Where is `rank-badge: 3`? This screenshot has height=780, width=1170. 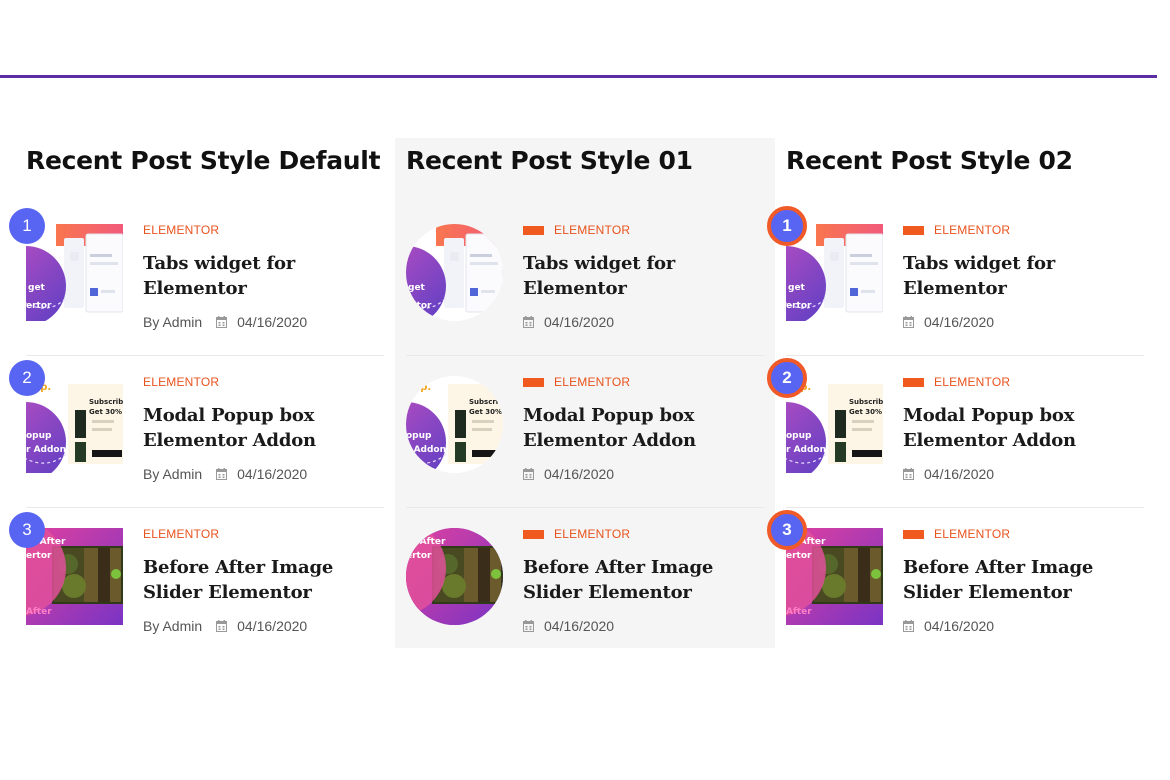 rank-badge: 3 is located at coordinates (787, 530).